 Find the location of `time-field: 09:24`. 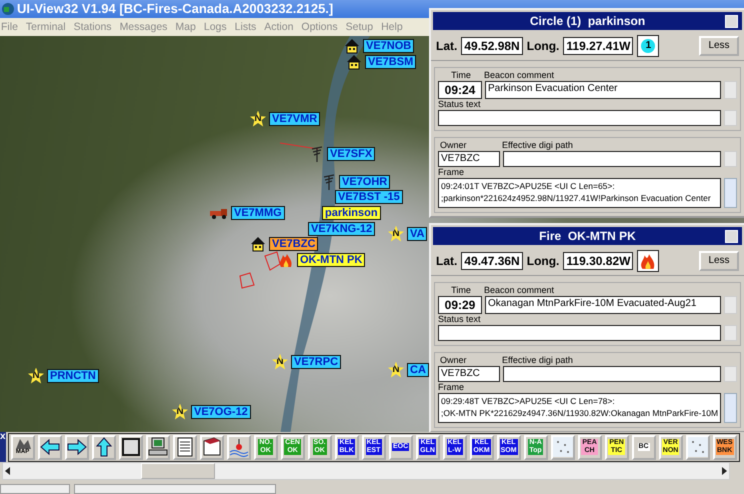

time-field: 09:24 is located at coordinates (460, 89).